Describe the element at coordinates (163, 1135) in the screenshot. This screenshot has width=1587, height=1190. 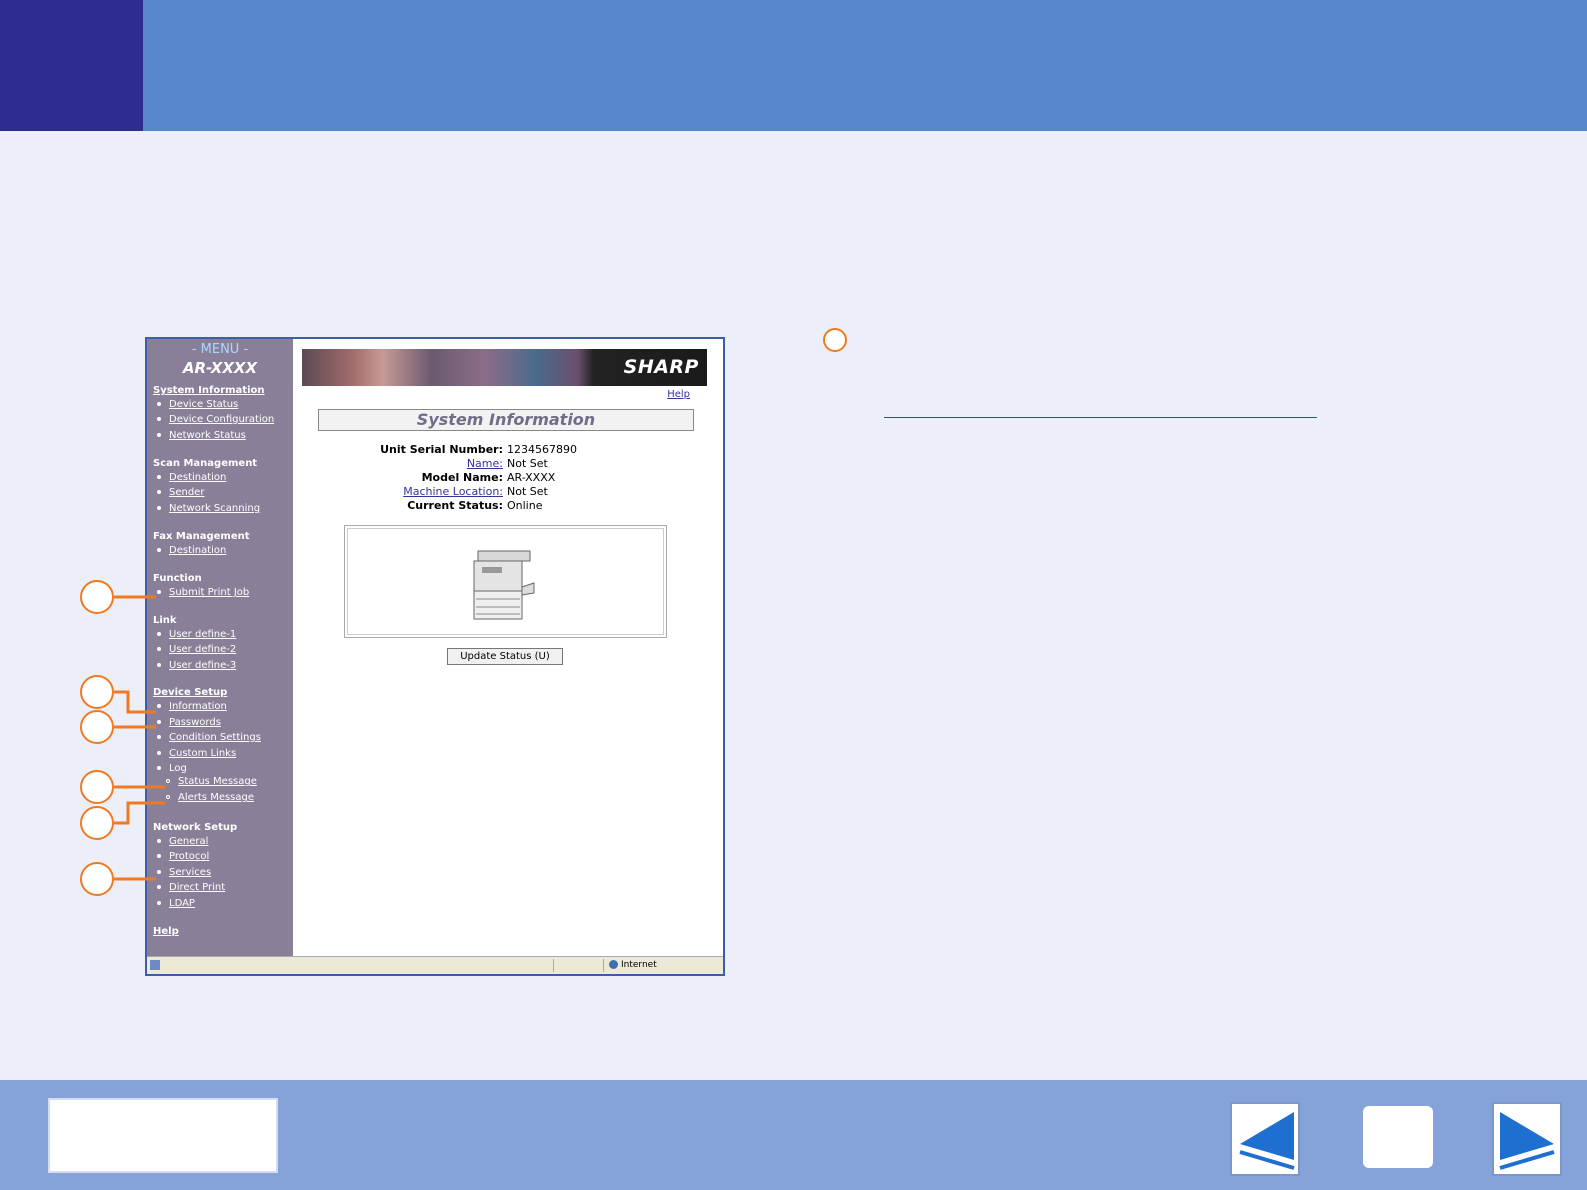
I see `contents-button` at that location.